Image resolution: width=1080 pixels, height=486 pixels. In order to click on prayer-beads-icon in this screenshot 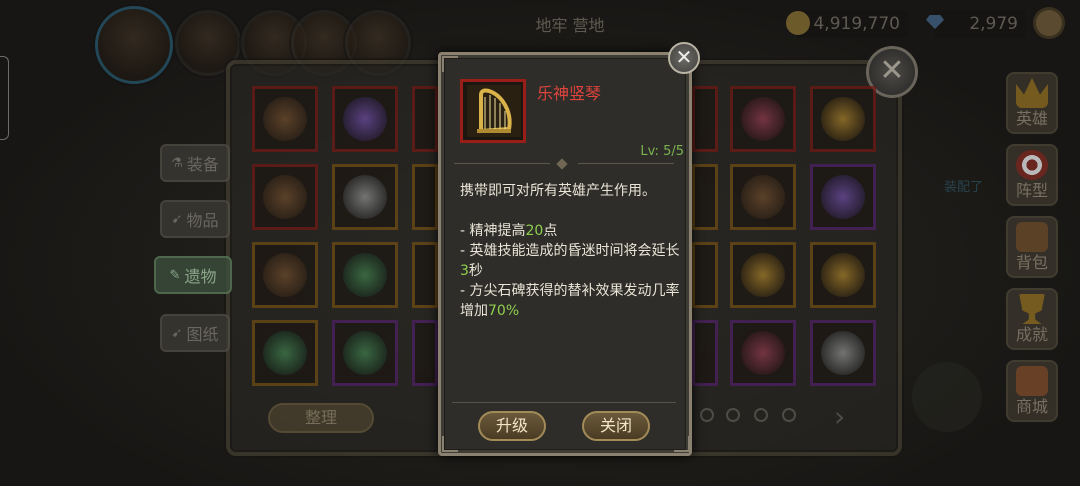, I will do `click(285, 119)`.